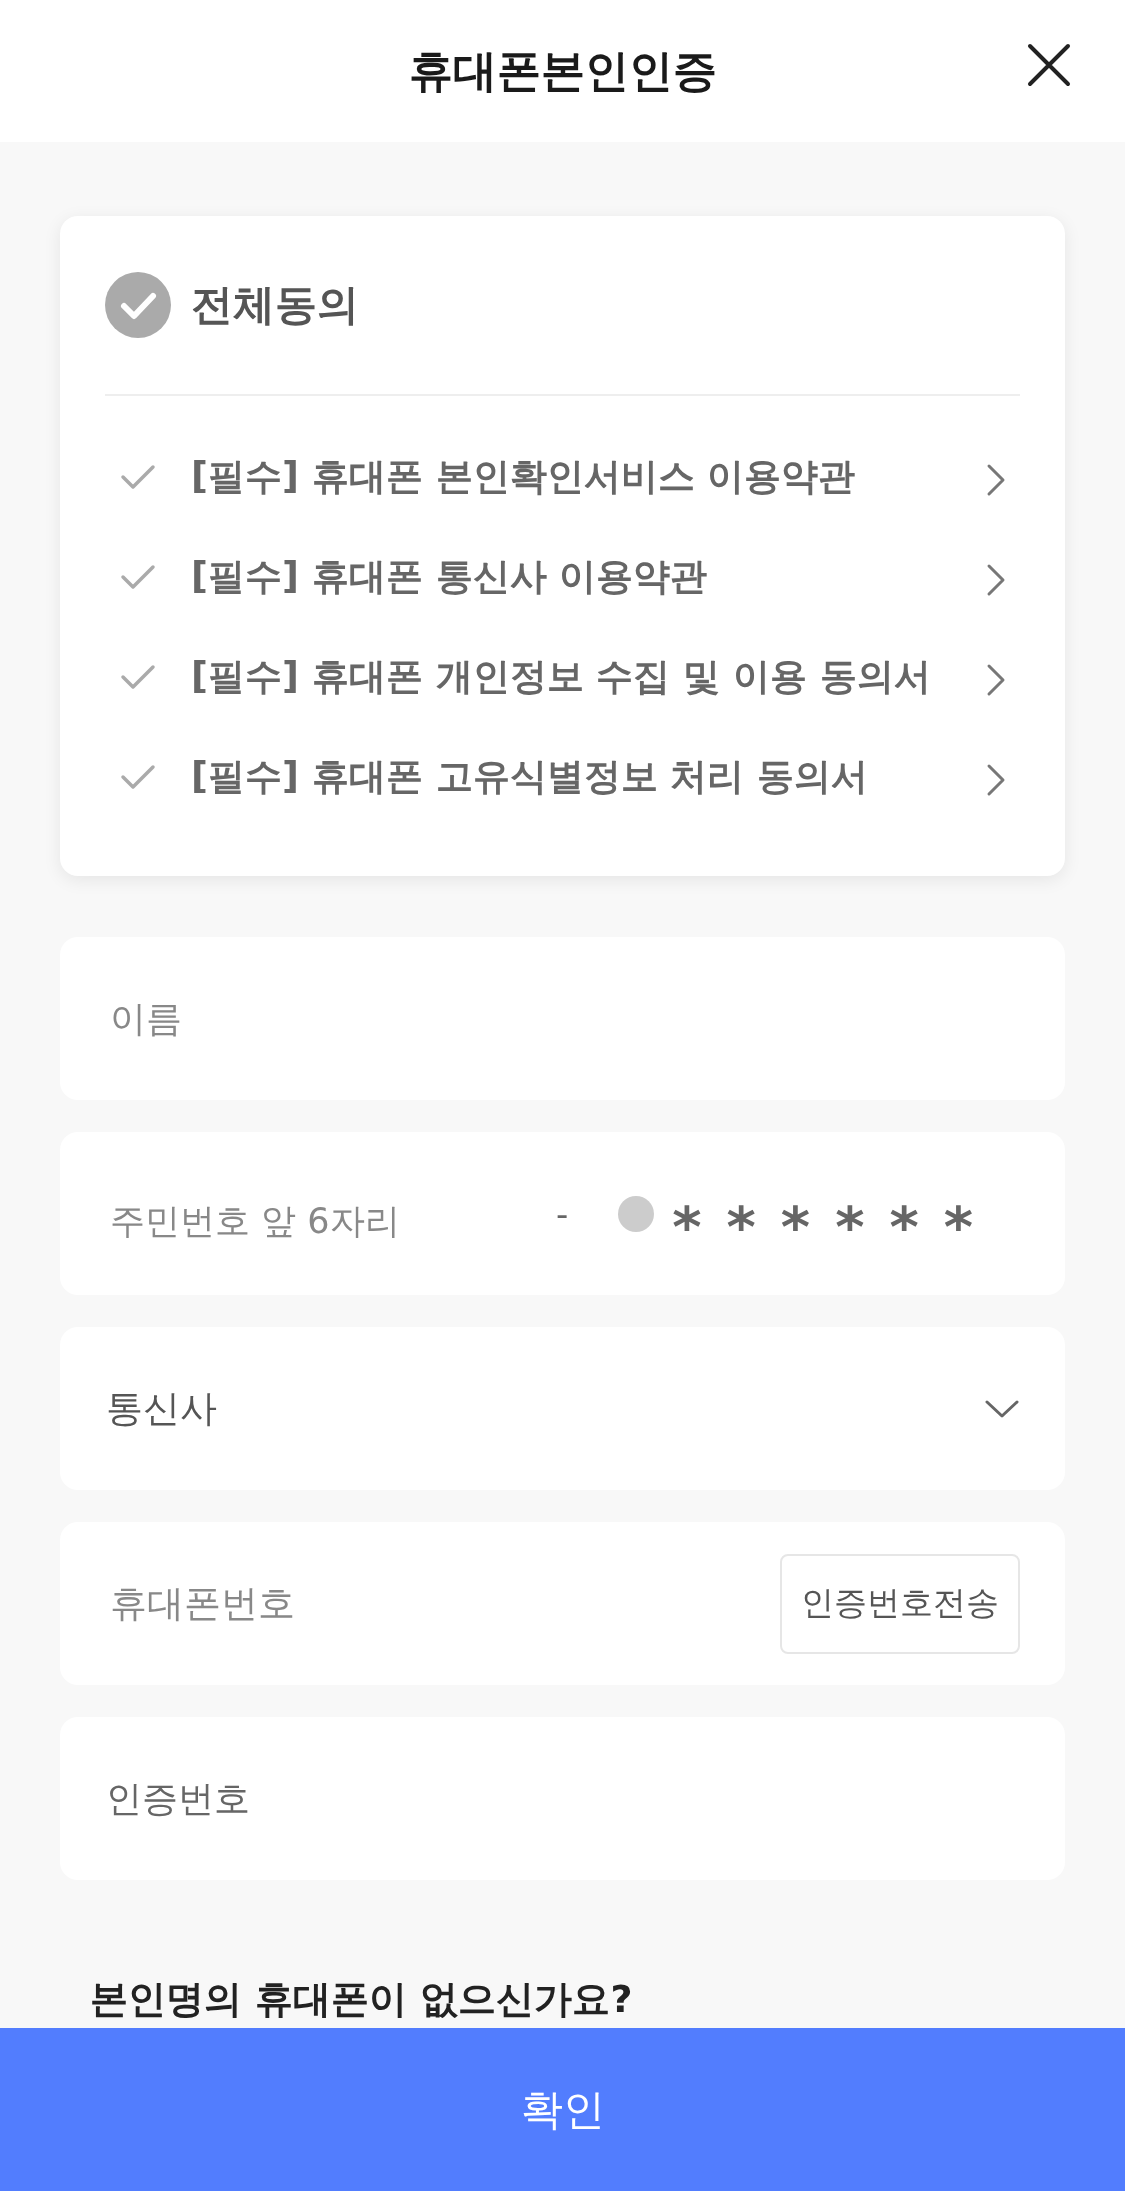 The width and height of the screenshot is (1125, 2191). What do you see at coordinates (562, 2109) in the screenshot?
I see `confirm-button: 확인` at bounding box center [562, 2109].